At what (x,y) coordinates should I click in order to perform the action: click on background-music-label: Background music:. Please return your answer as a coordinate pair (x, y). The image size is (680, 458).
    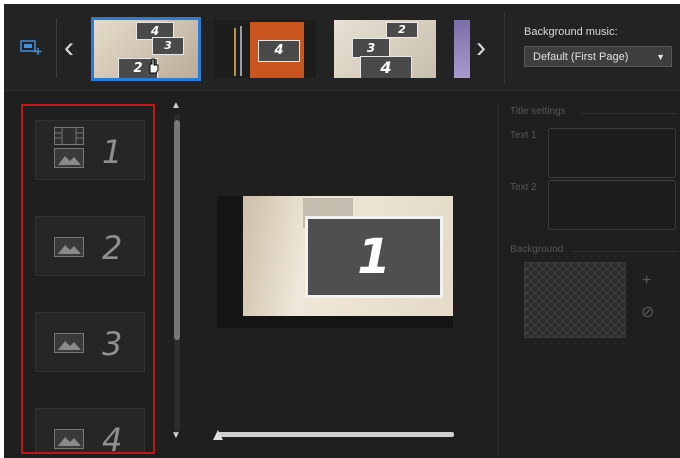
    Looking at the image, I should click on (571, 32).